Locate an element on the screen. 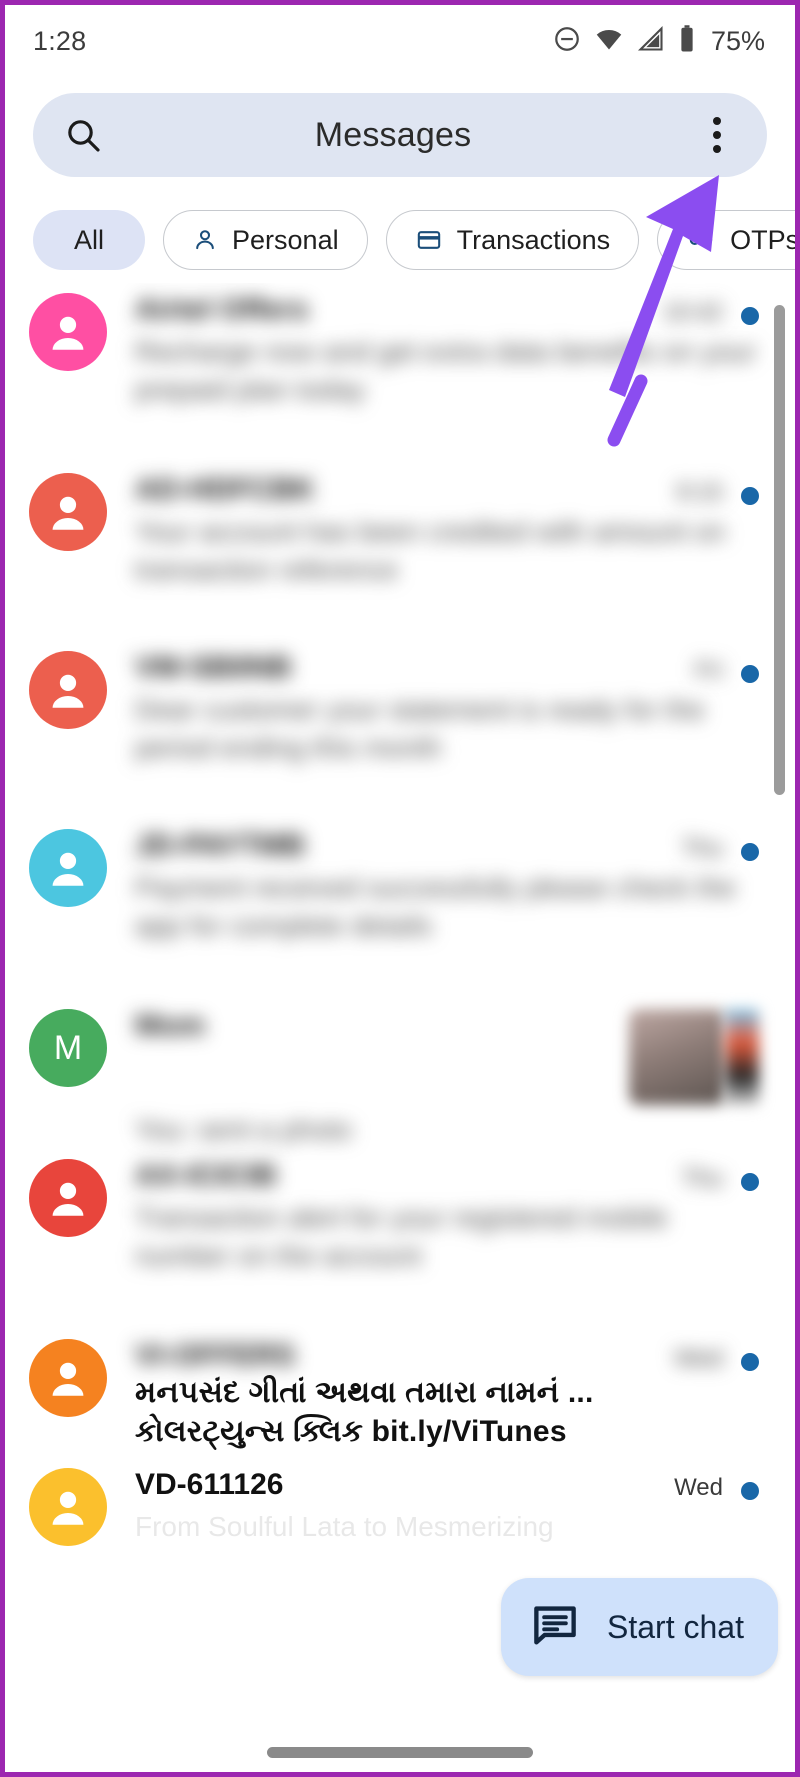 This screenshot has width=800, height=1777. key-icon is located at coordinates (701, 240).